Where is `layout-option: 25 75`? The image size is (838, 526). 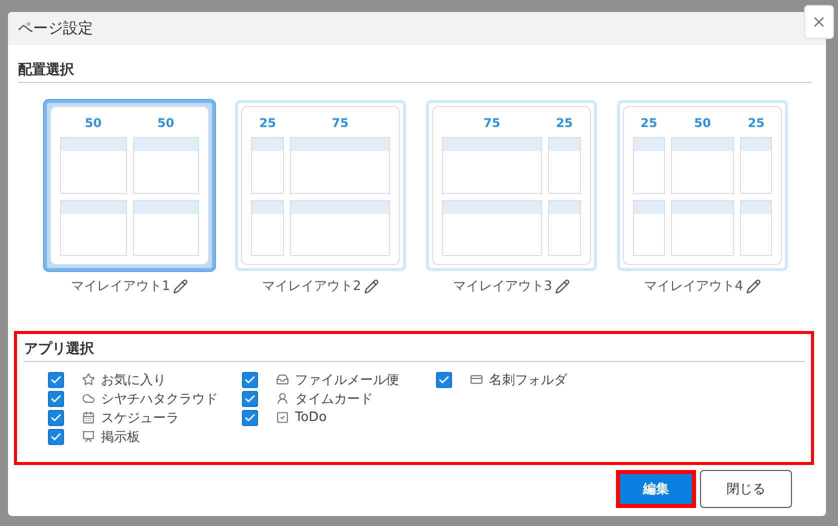
layout-option: 25 75 is located at coordinates (320, 185).